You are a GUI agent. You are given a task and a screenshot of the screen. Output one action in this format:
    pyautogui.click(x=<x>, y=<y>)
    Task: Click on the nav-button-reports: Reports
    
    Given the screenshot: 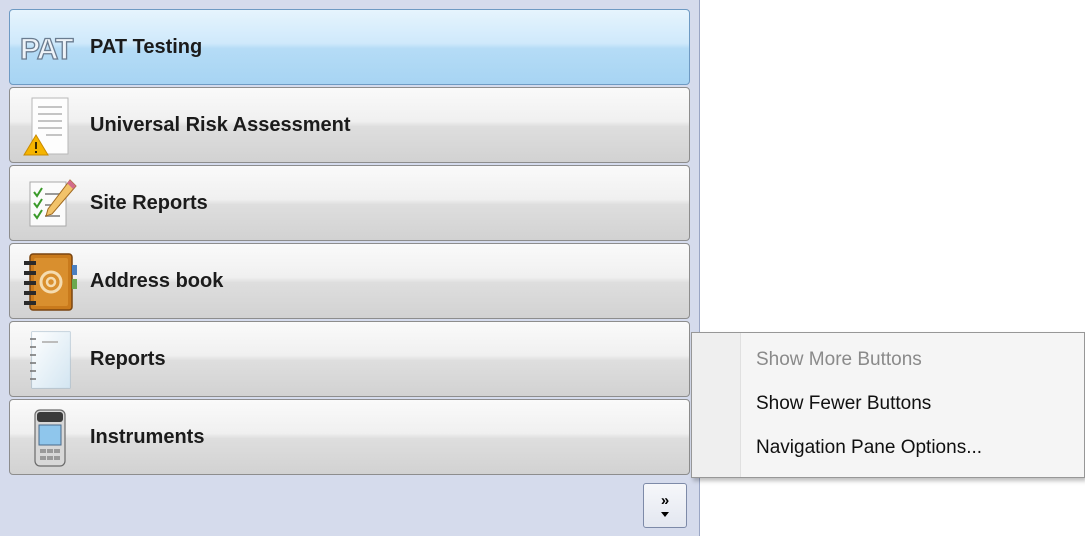 What is the action you would take?
    pyautogui.click(x=349, y=359)
    